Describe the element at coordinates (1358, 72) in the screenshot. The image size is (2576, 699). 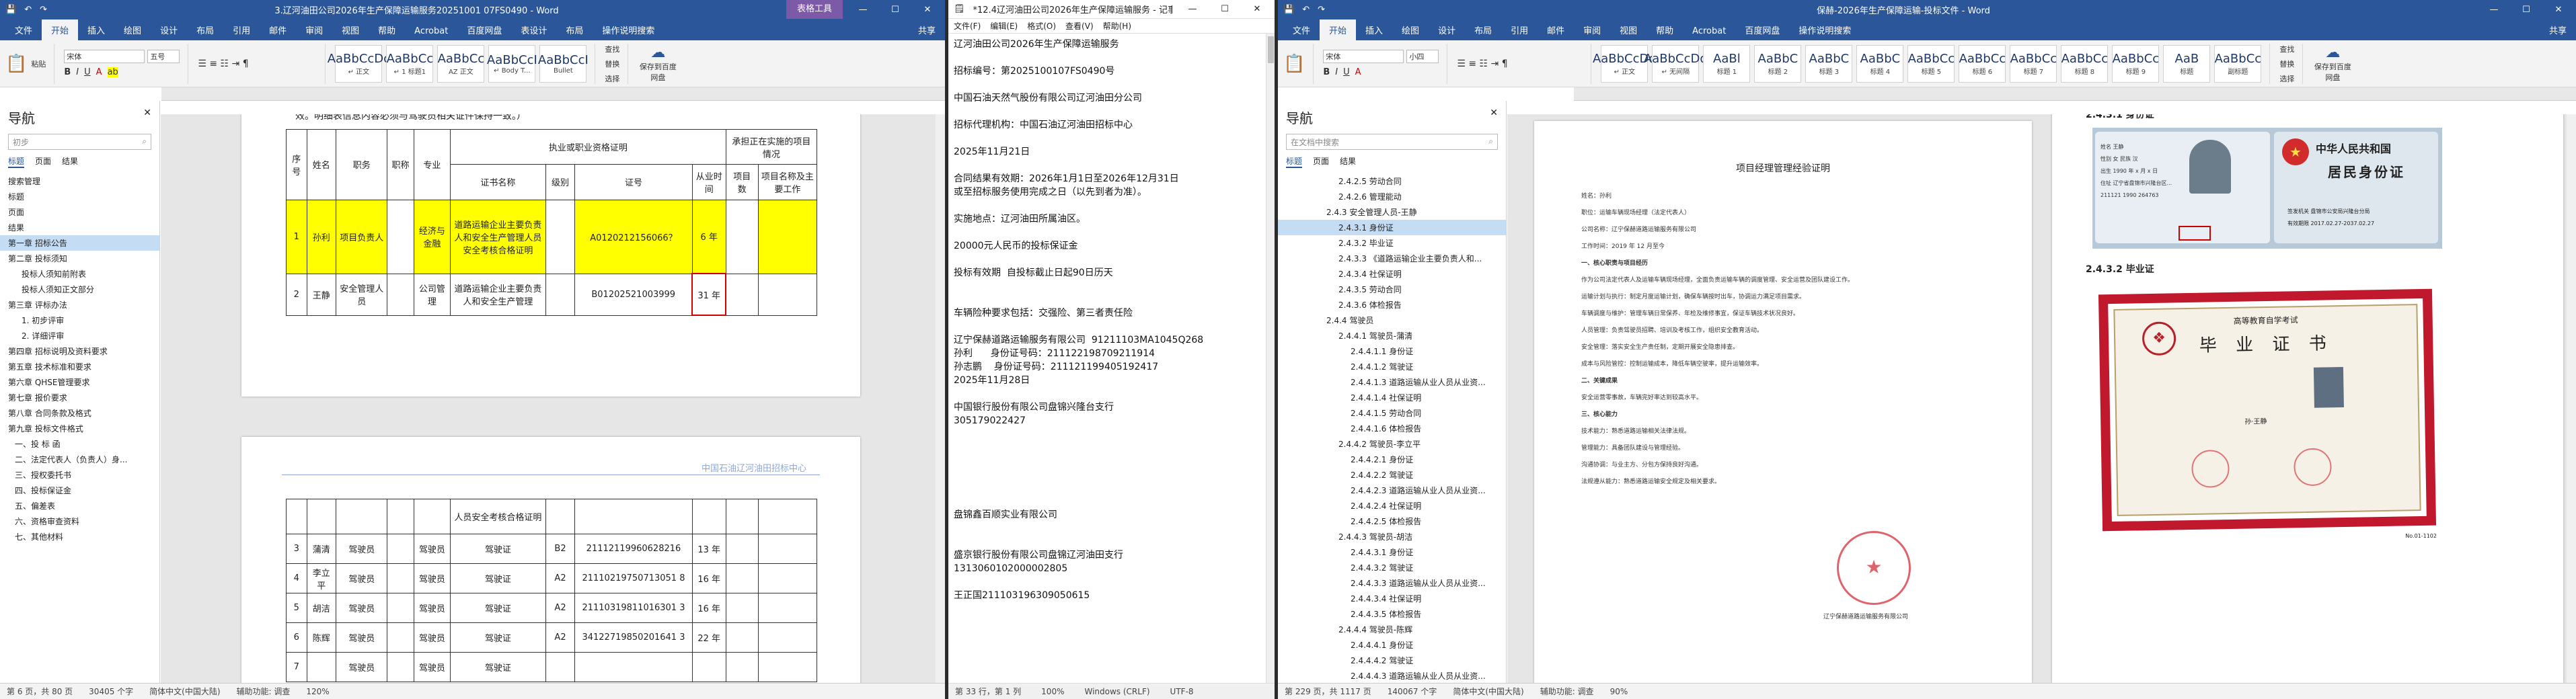
I see `font-color-icon: A` at that location.